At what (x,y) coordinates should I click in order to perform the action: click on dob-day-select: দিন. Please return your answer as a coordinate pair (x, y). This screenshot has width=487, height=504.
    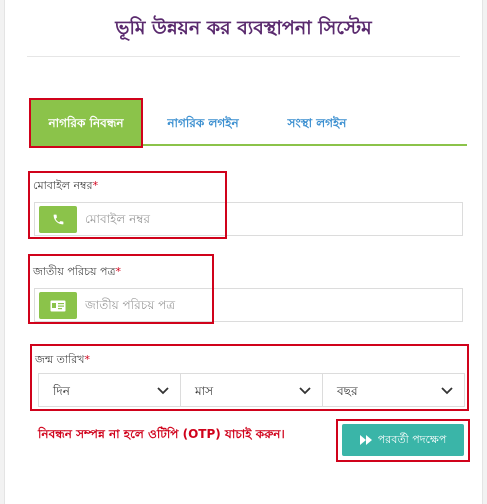
    Looking at the image, I should click on (109, 390).